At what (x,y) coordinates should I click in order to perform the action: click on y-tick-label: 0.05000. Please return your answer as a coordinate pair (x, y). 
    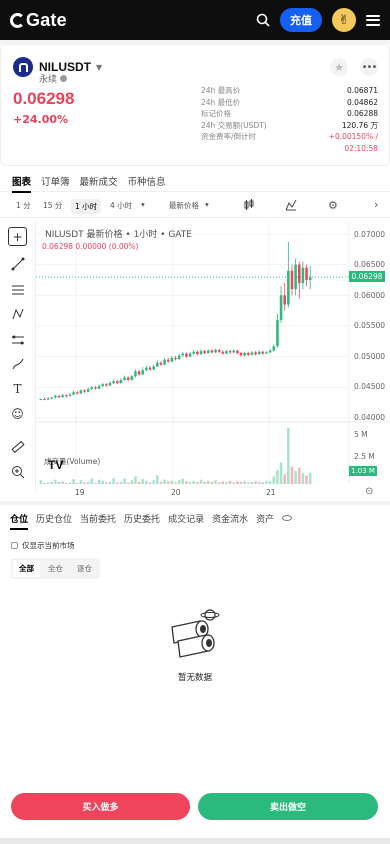
    Looking at the image, I should click on (370, 356).